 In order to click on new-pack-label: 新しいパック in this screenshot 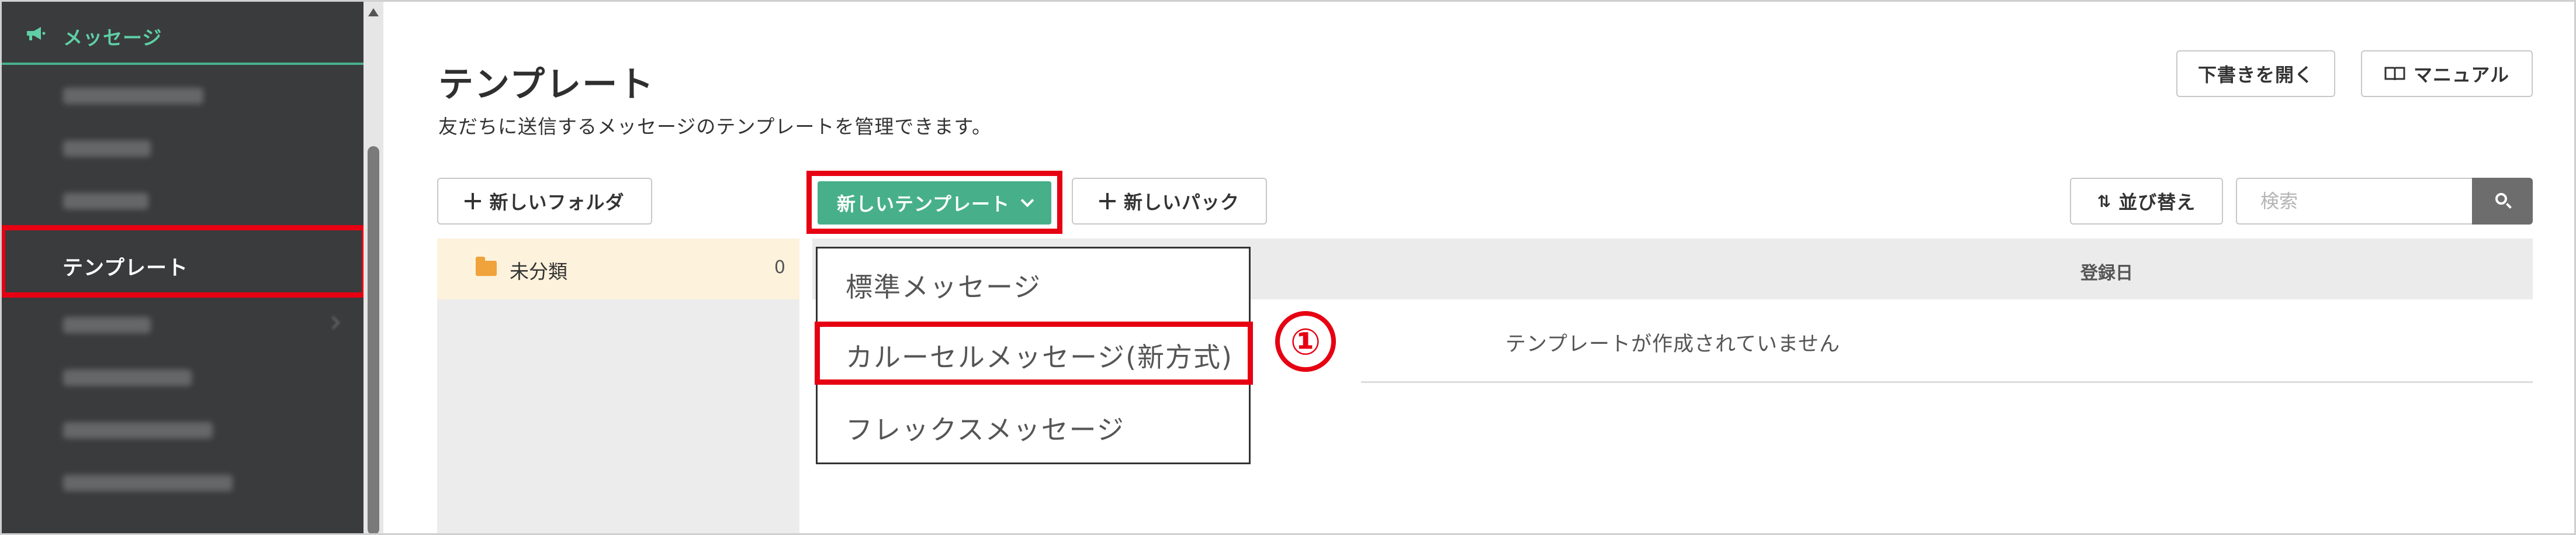, I will do `click(1181, 202)`.